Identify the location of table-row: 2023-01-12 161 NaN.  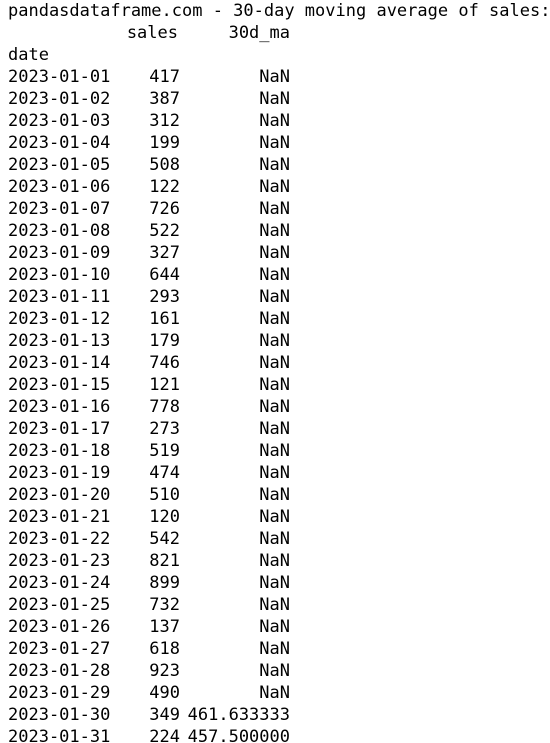
(275, 319).